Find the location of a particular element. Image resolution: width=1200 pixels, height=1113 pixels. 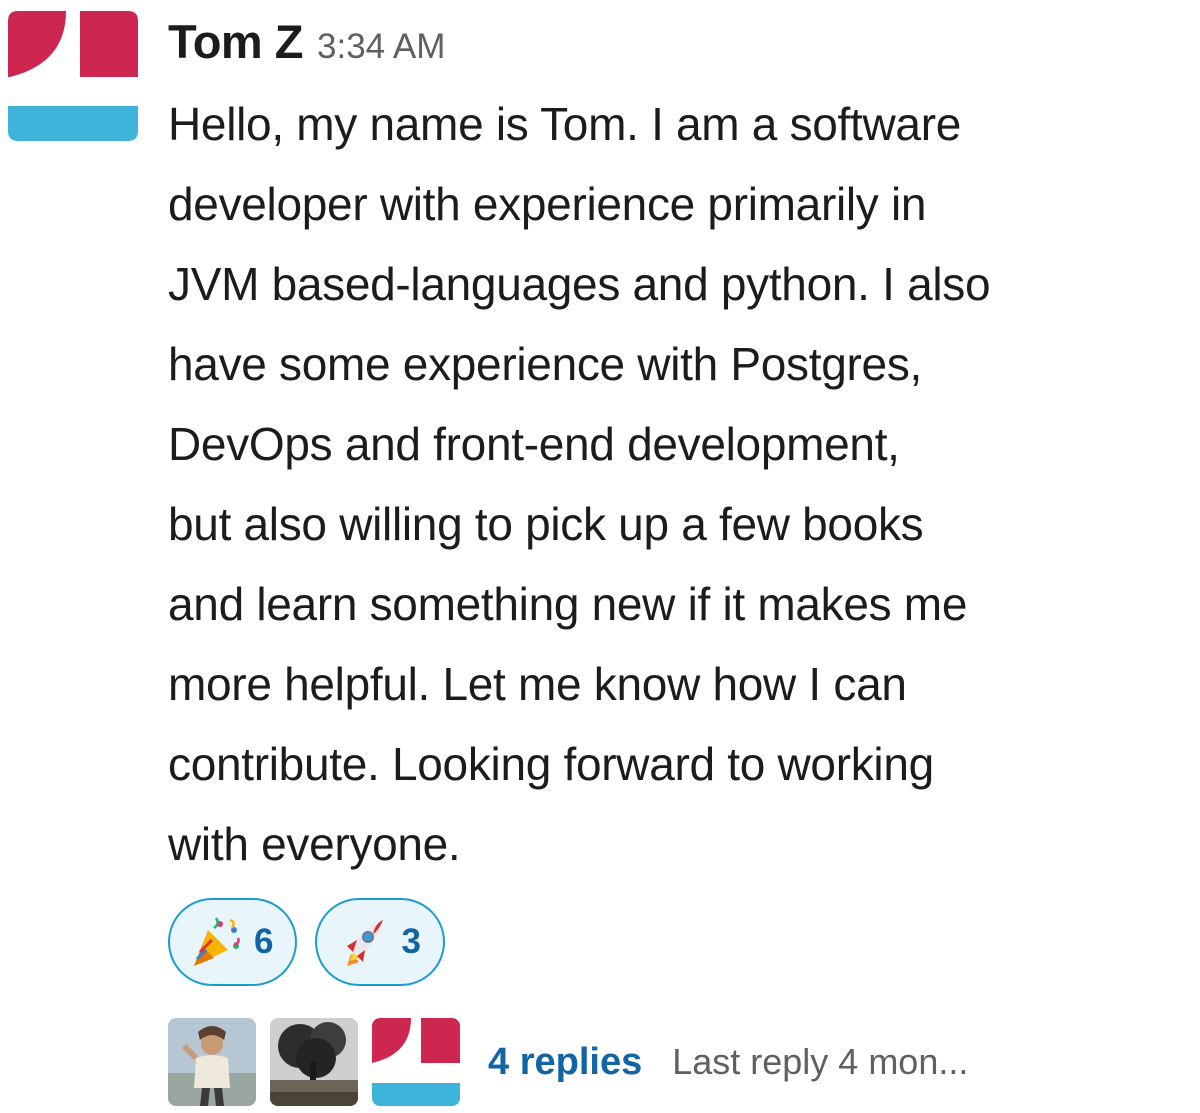

rocket-icon is located at coordinates (365, 943).